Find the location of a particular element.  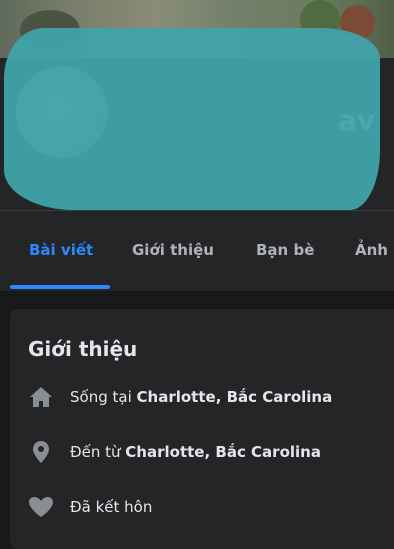

tab-photos: Ảnh is located at coordinates (371, 250).